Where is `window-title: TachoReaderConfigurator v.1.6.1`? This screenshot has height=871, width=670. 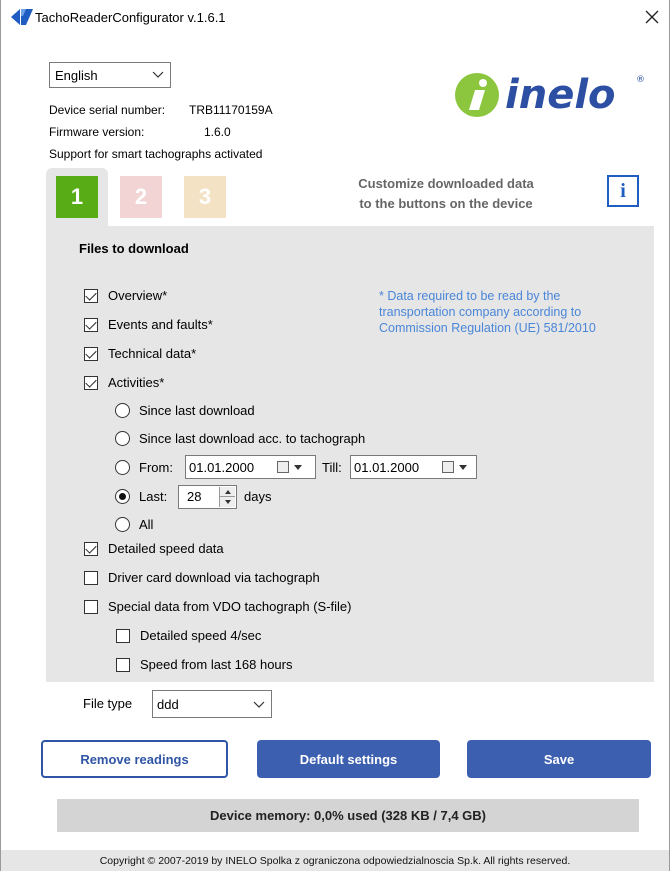 window-title: TachoReaderConfigurator v.1.6.1 is located at coordinates (130, 17).